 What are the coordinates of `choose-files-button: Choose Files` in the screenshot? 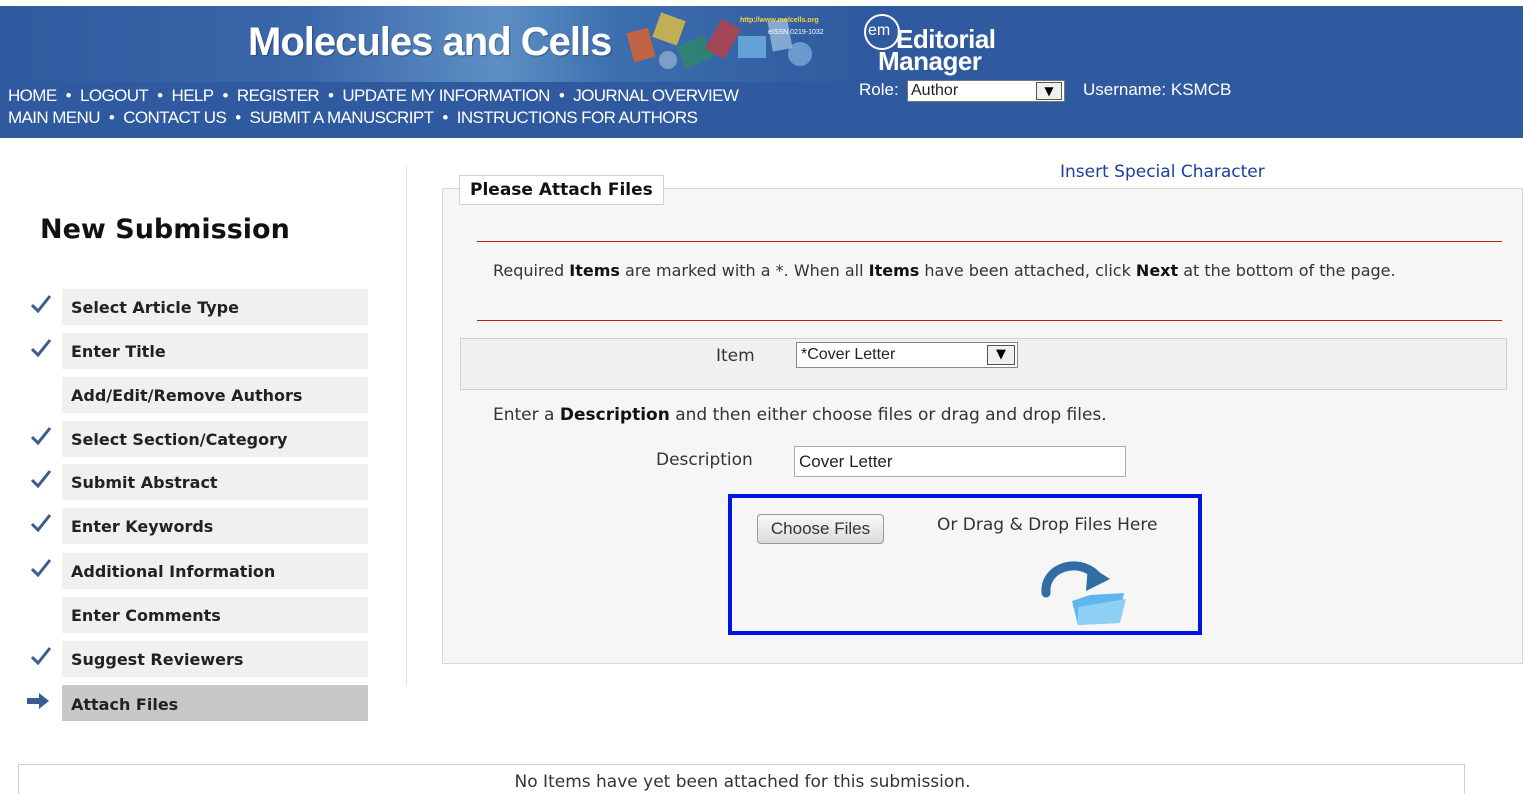 It's located at (820, 529).